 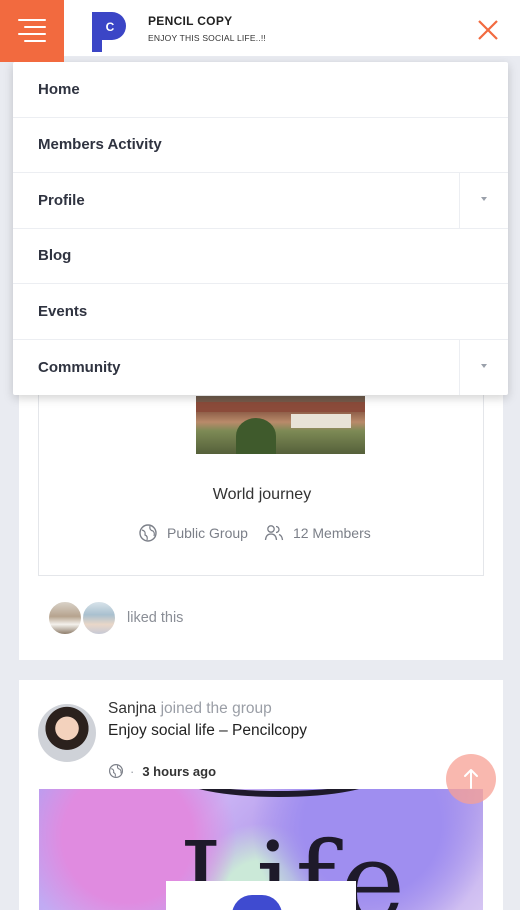 I want to click on menu-toggle-button, so click(x=32, y=31).